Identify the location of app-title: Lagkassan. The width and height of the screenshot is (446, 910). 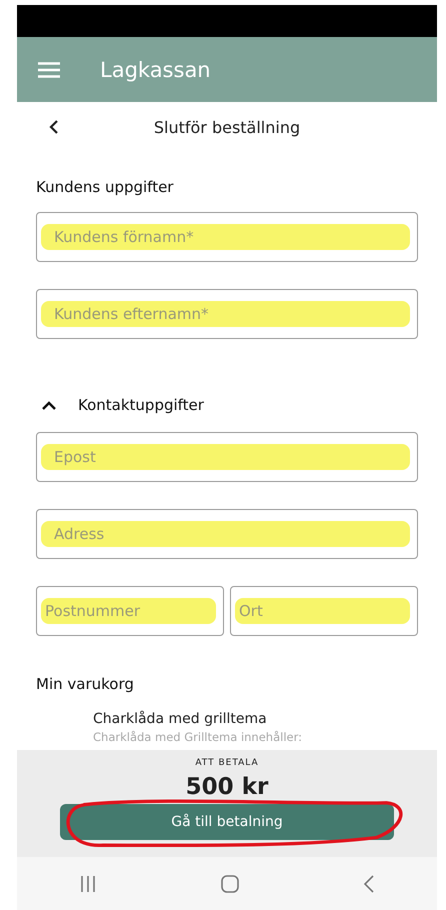
(155, 70).